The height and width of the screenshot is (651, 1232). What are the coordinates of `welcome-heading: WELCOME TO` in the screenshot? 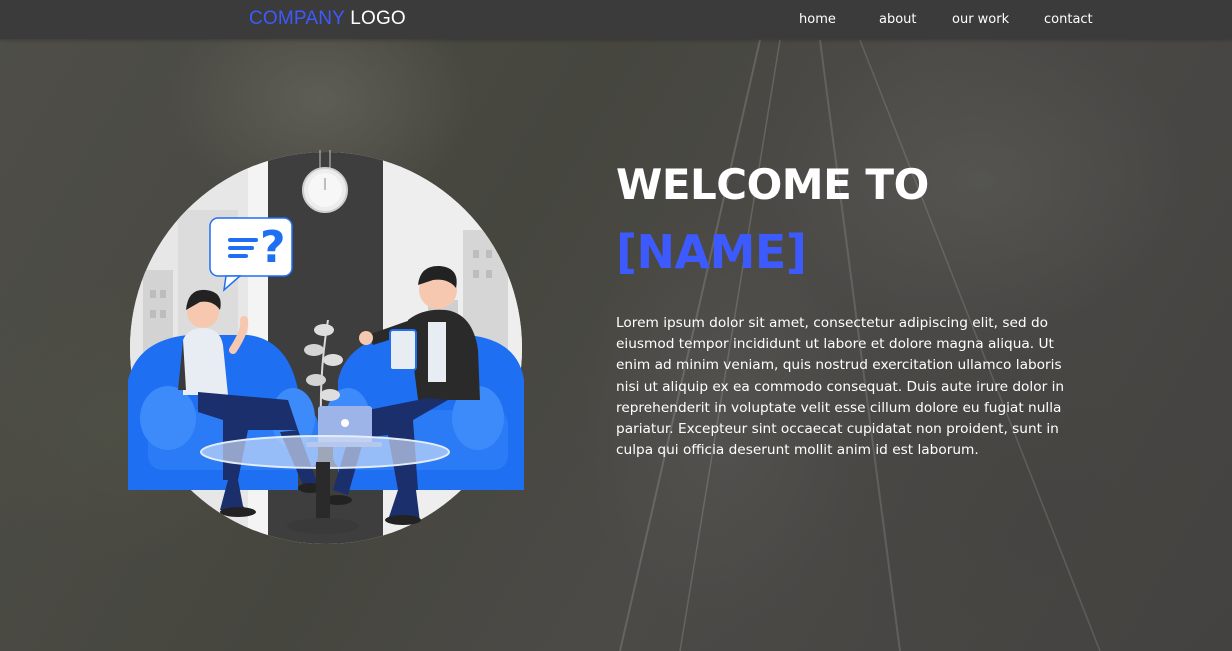 It's located at (772, 184).